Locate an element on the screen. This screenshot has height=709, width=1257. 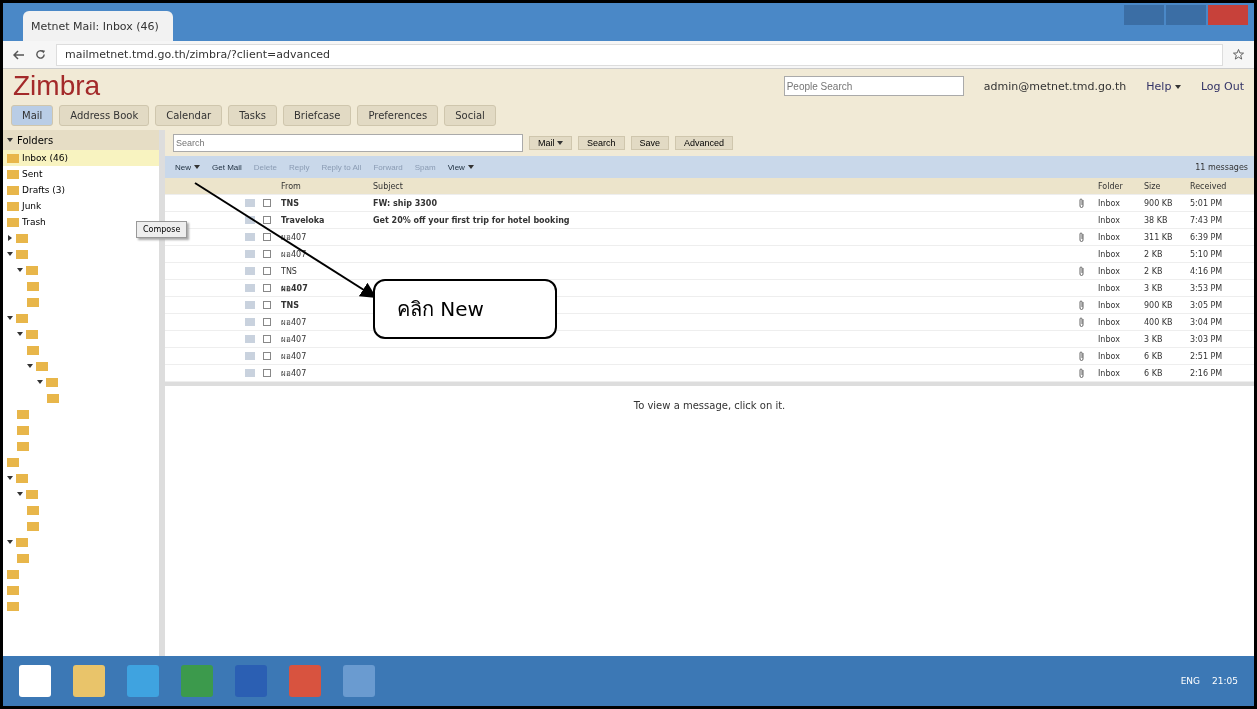
message-size: 38 KB is located at coordinates (1156, 220).